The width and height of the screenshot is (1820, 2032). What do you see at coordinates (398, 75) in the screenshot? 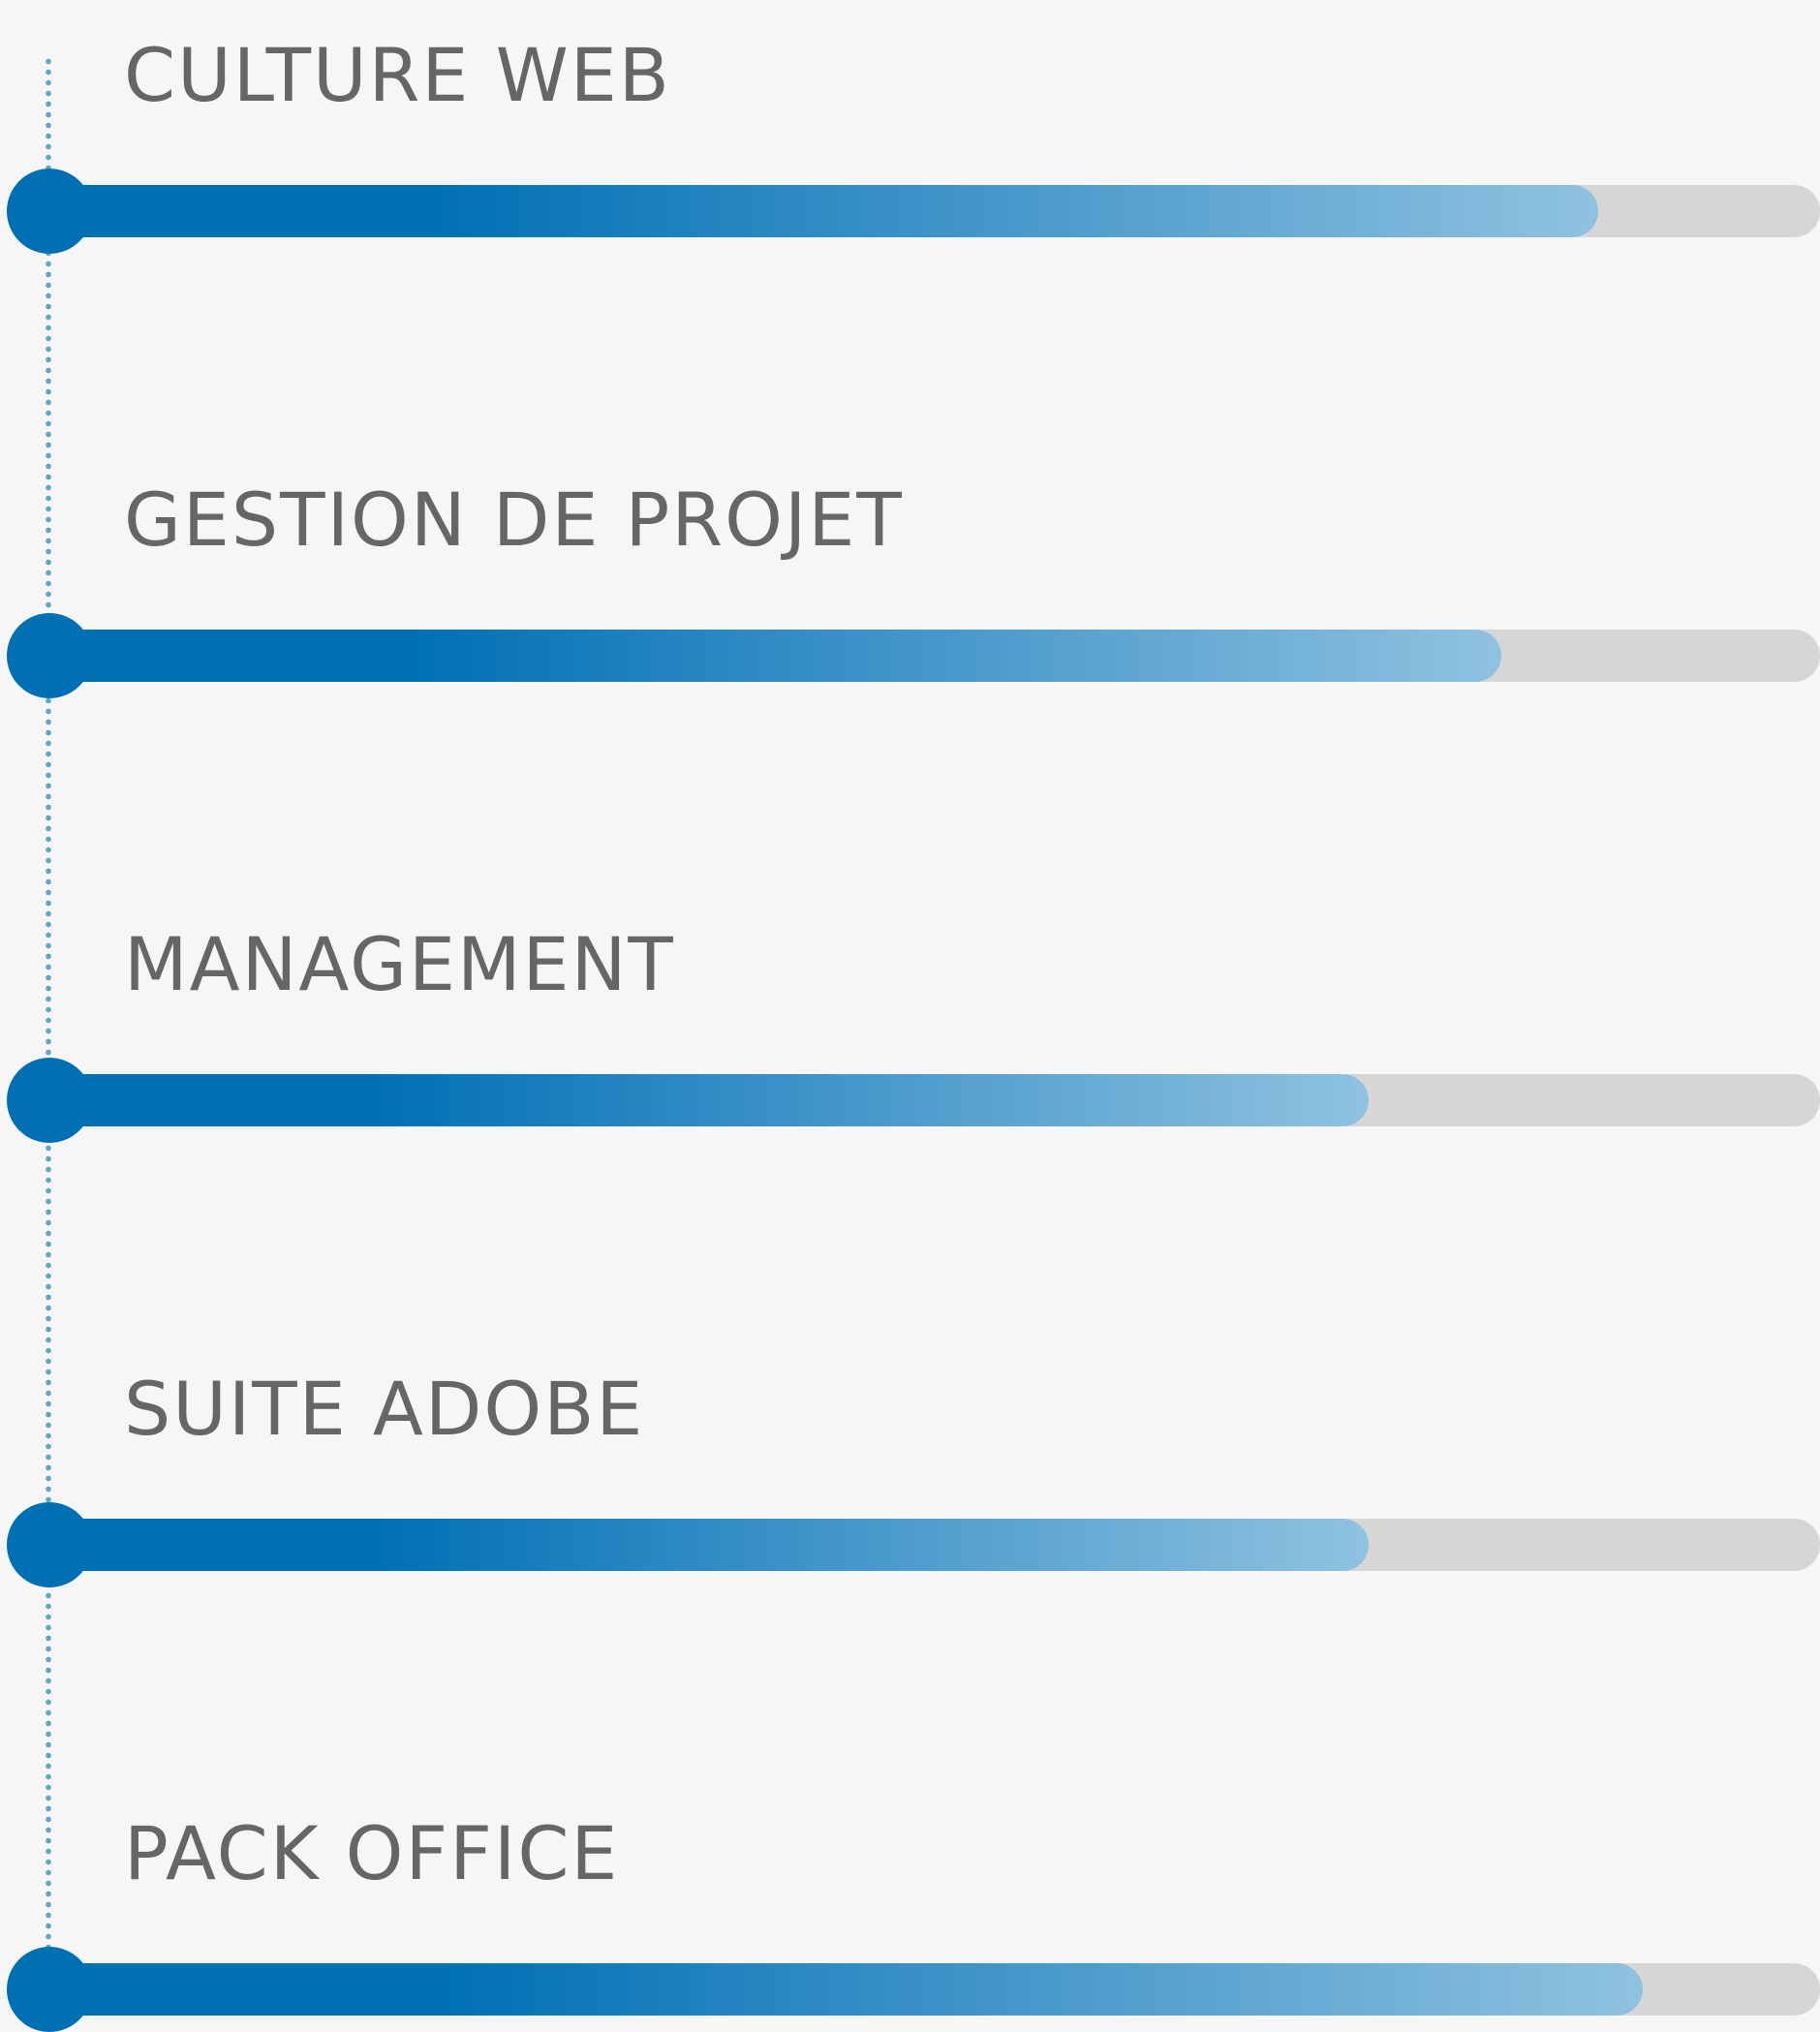
I see `skill-label: CULTURE WEB` at bounding box center [398, 75].